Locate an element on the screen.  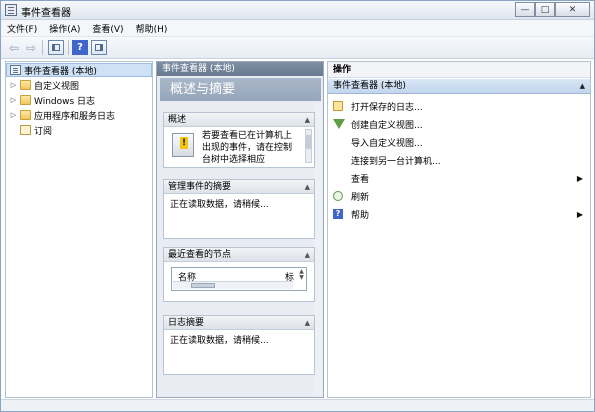
recent-nodes-section-title: 最近查看的节点 is located at coordinates (200, 255).